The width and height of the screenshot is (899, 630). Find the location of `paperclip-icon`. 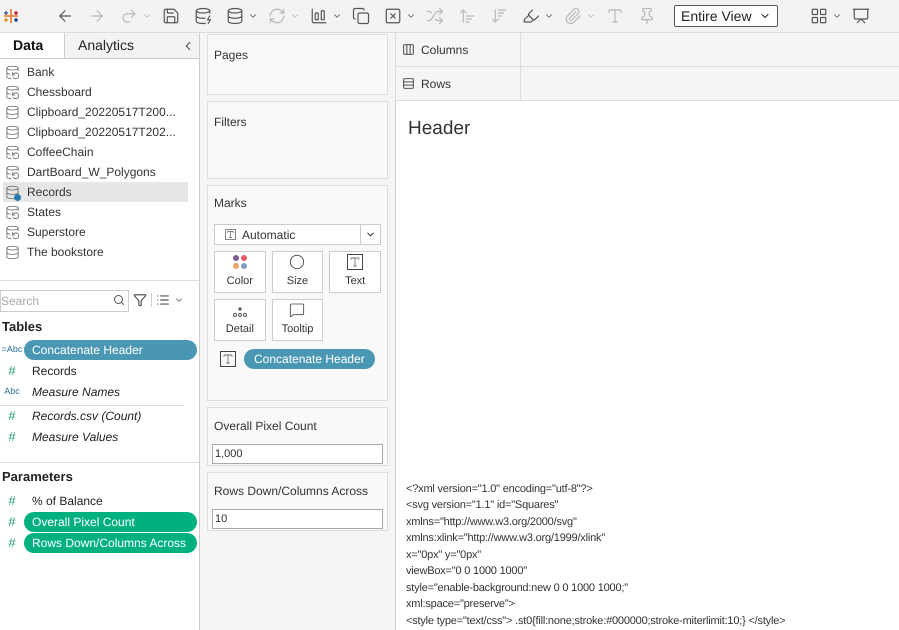

paperclip-icon is located at coordinates (573, 16).